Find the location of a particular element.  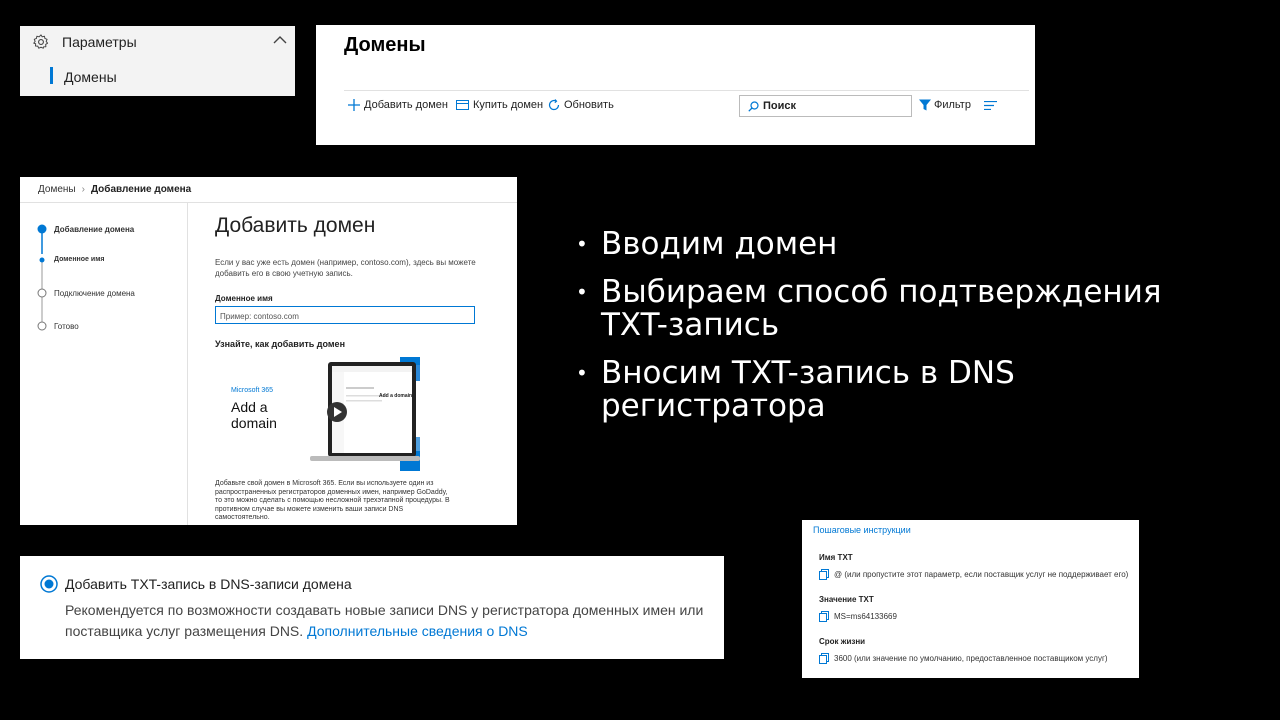

domain-name-label: Доменное имя is located at coordinates (244, 298).